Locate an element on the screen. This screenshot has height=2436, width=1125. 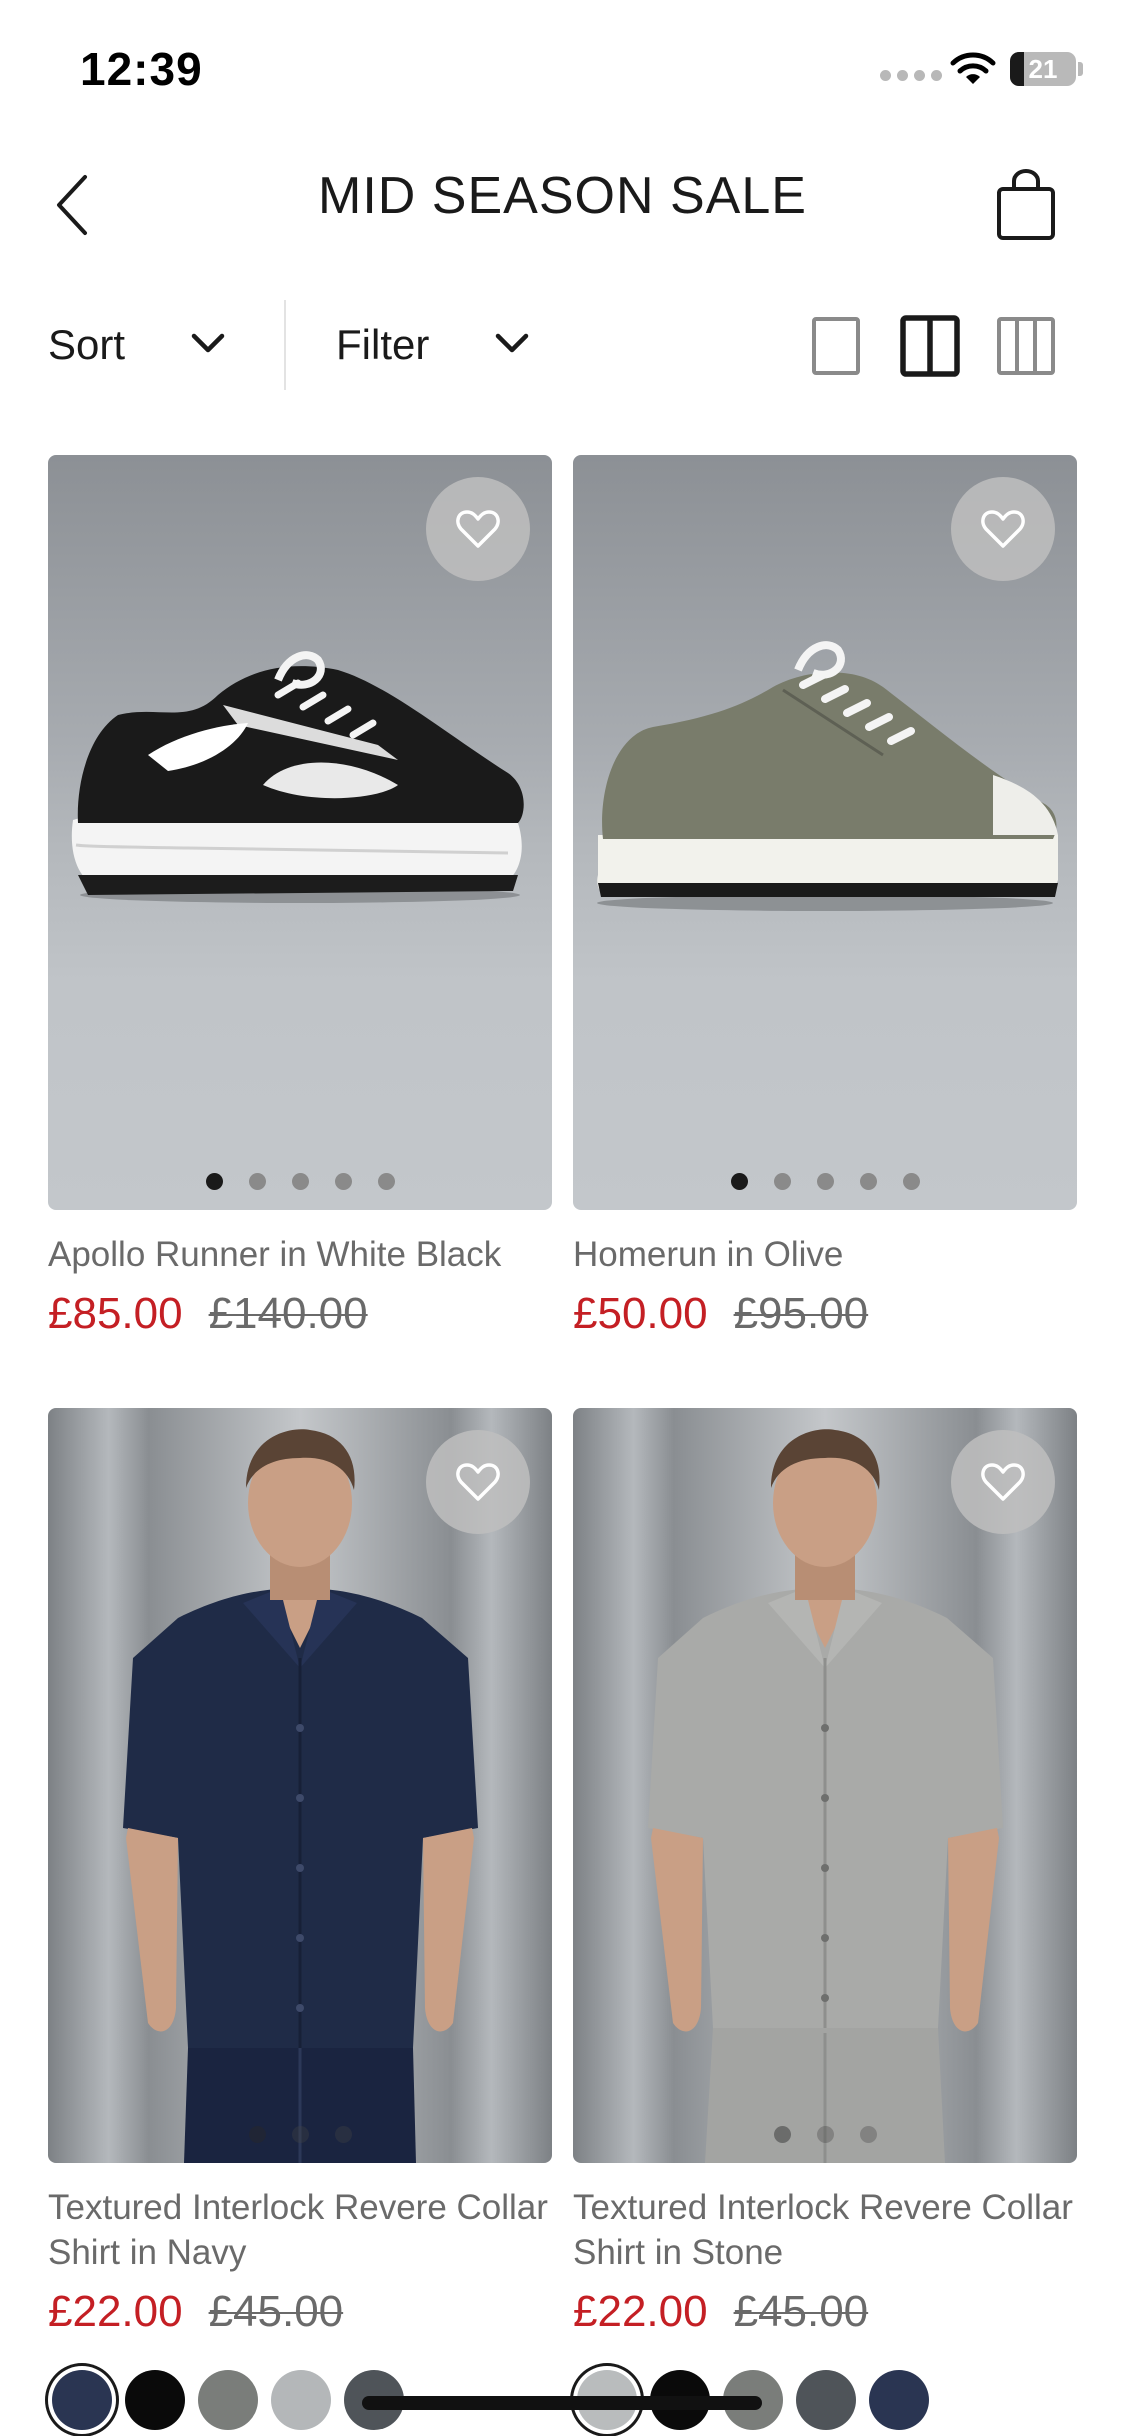
three-column-view-icon is located at coordinates (1026, 346).